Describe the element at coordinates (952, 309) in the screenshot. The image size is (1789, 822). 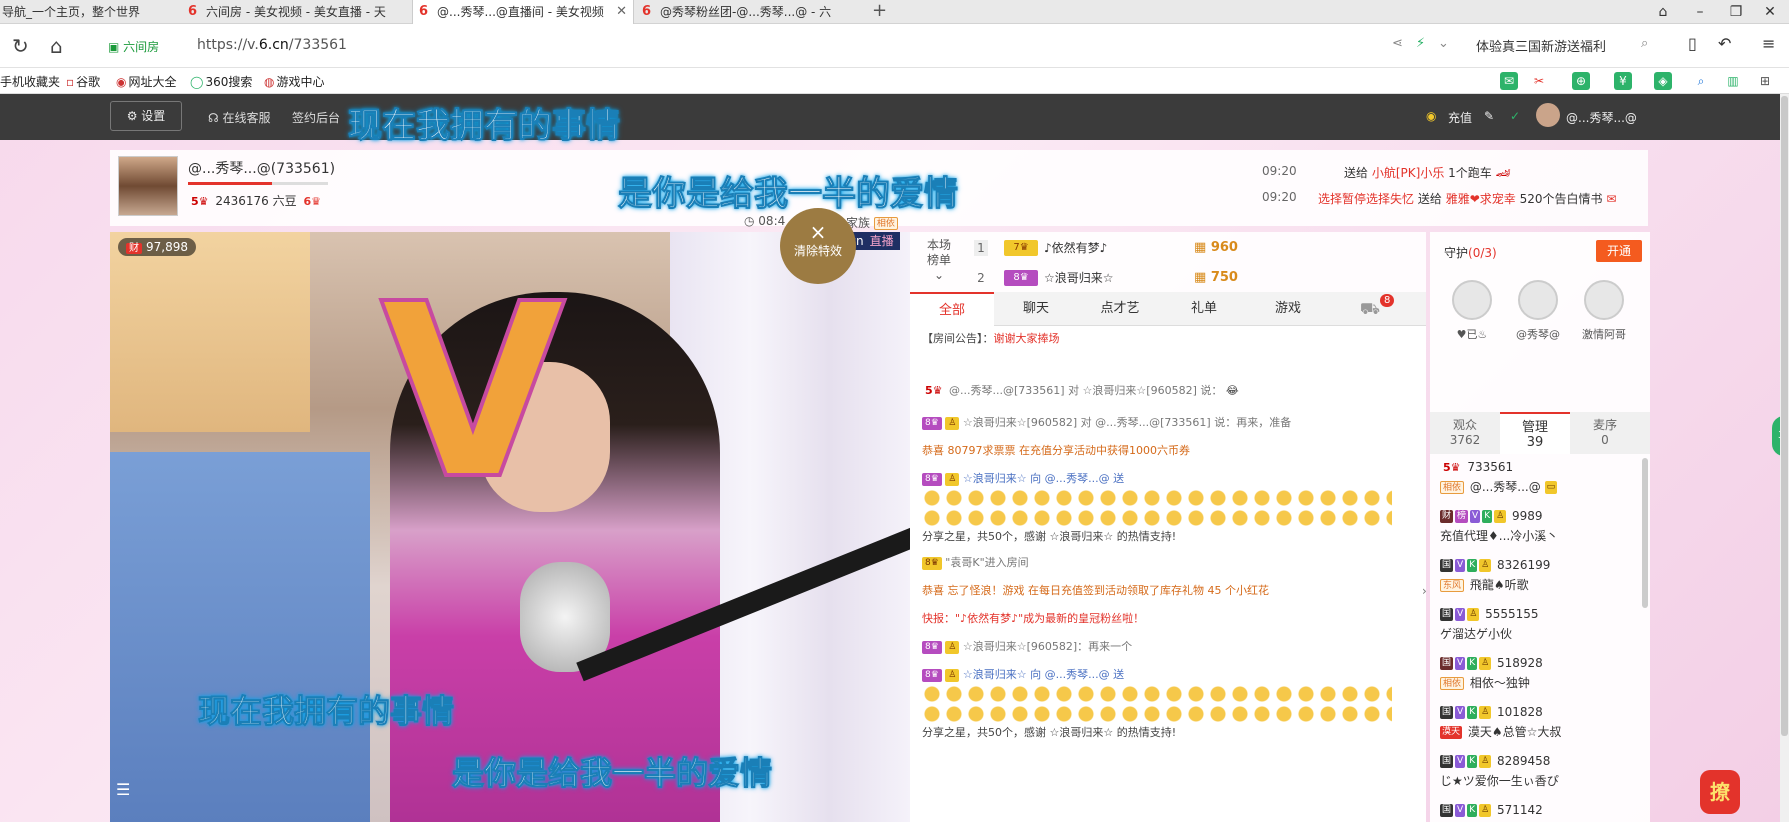
I see `tab-all: 全部` at that location.